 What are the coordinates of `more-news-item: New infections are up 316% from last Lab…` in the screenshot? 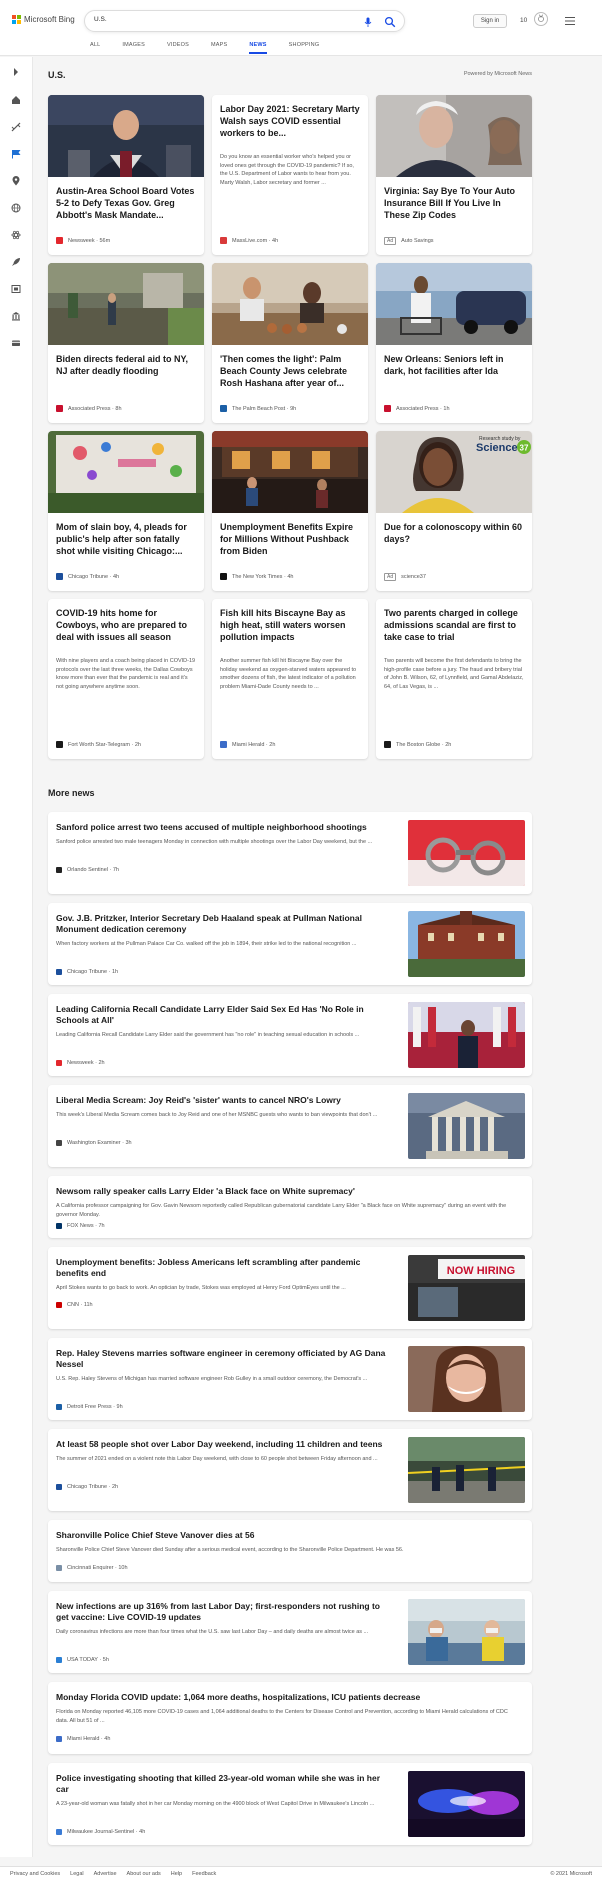 It's located at (290, 1632).